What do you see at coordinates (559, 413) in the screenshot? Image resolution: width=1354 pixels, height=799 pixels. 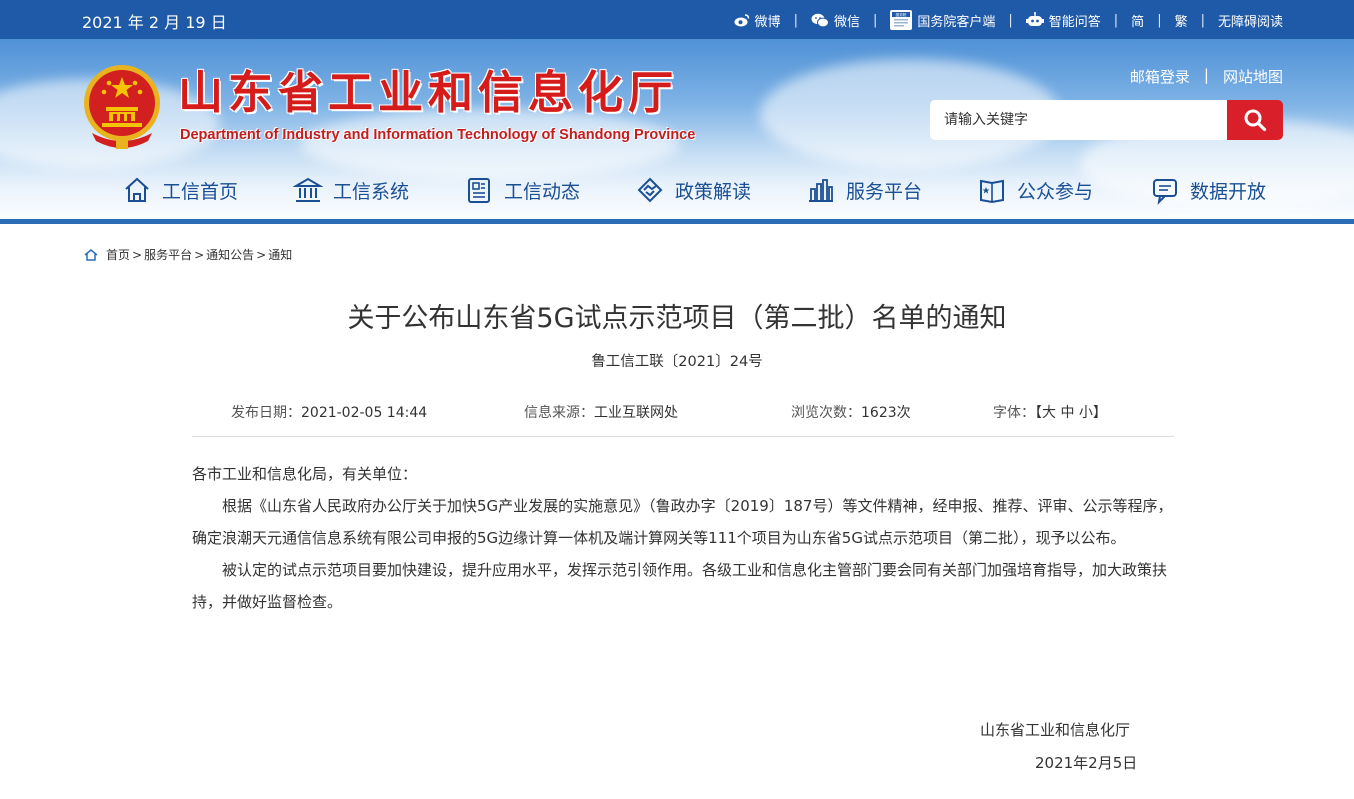 I see `info-source-label: 信息来源：` at bounding box center [559, 413].